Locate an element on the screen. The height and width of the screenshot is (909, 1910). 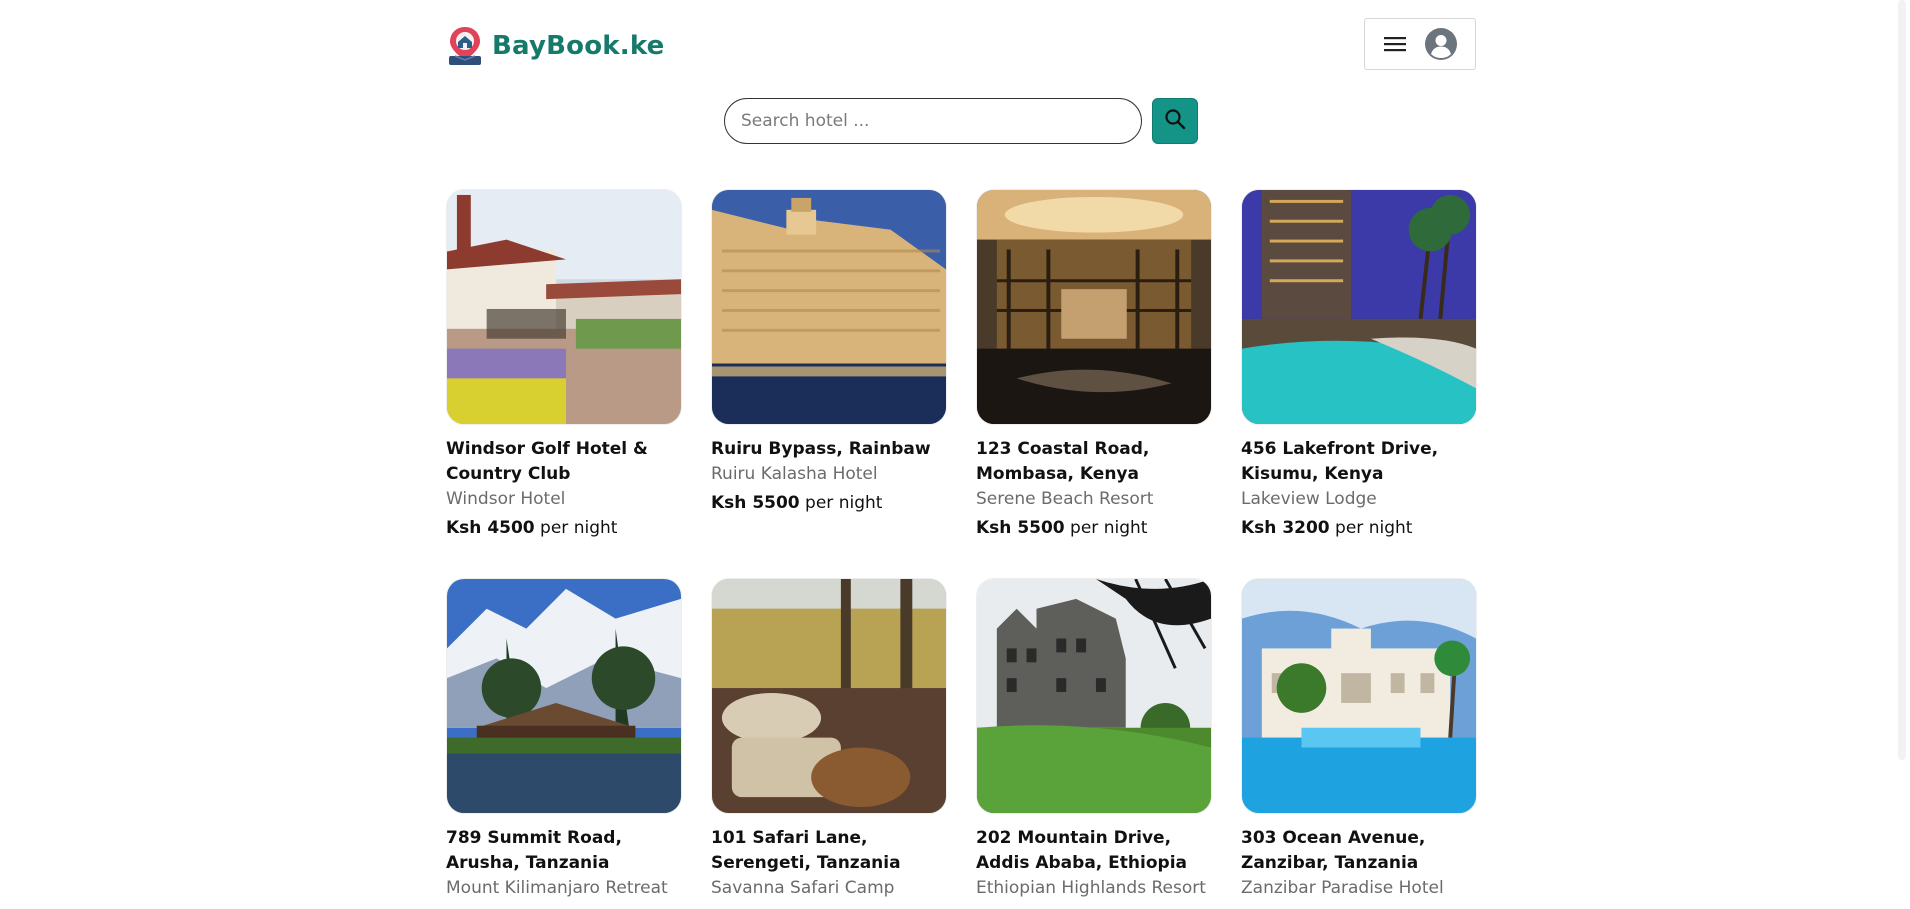
hotel-address: 303 Ocean Avenue, Zanzibar, Tanzania is located at coordinates (1333, 850).